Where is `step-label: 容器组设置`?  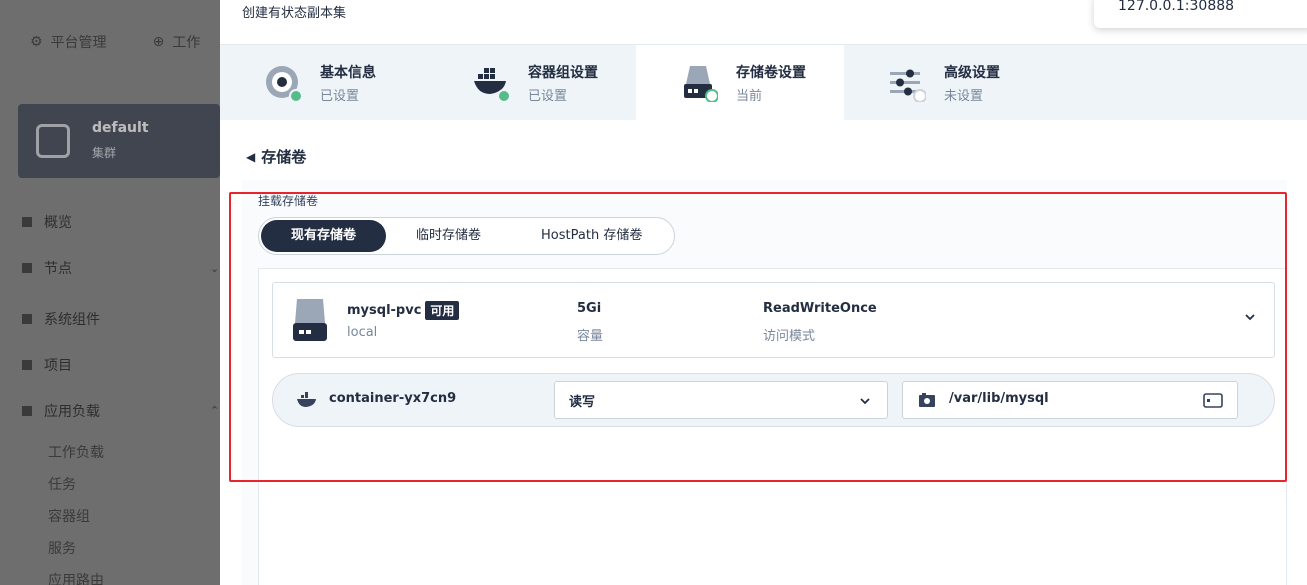 step-label: 容器组设置 is located at coordinates (563, 73).